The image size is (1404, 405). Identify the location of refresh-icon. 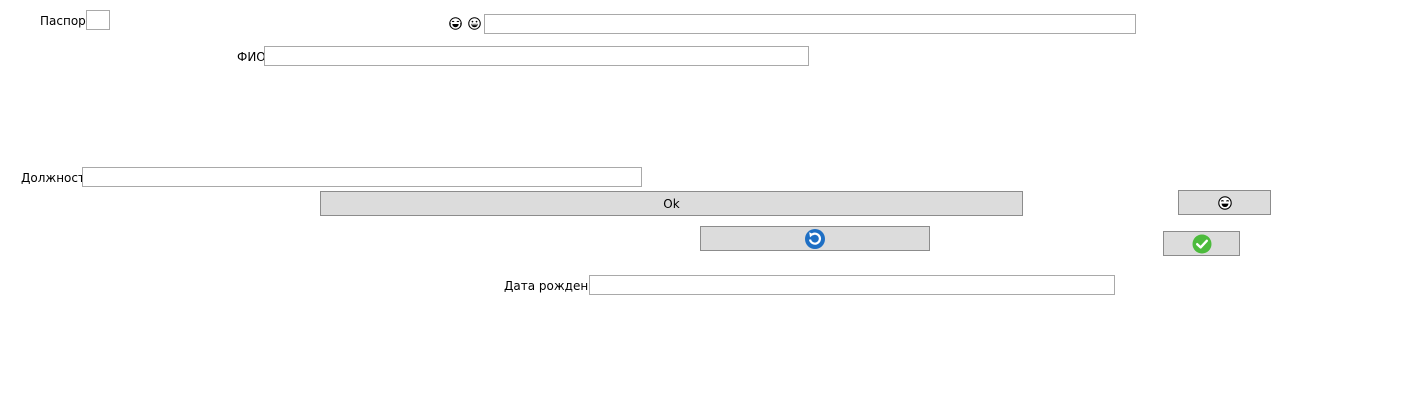
(815, 238).